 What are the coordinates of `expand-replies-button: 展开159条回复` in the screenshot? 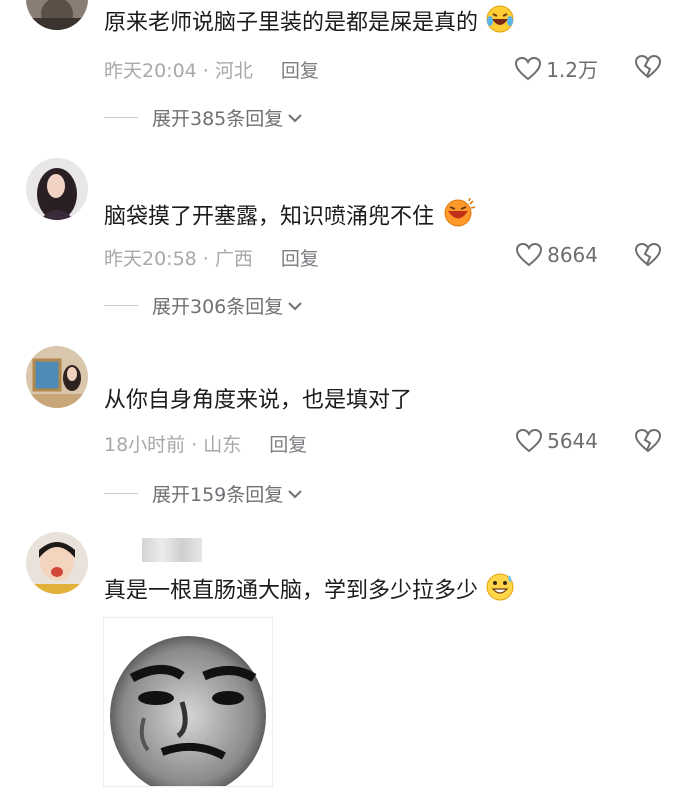 It's located at (203, 493).